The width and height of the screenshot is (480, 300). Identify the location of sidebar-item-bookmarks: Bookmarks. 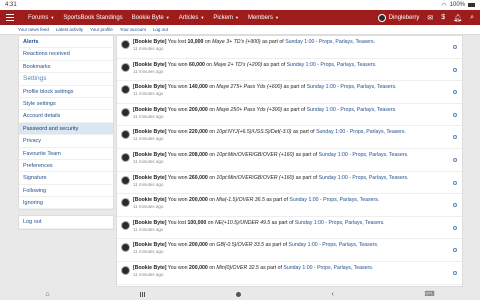
(66, 67).